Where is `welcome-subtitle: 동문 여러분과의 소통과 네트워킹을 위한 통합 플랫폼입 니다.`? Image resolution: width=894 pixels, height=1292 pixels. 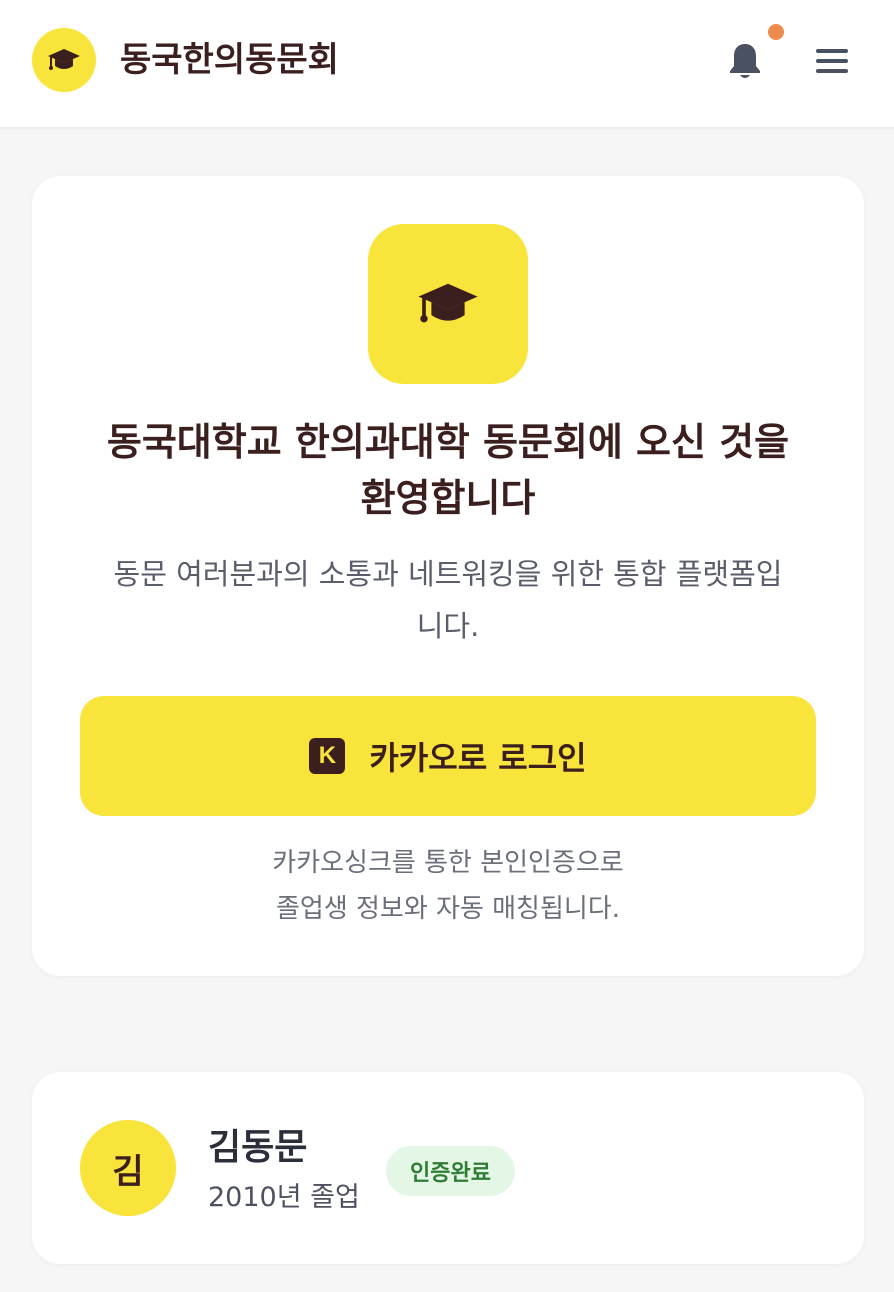 welcome-subtitle: 동문 여러분과의 소통과 네트워킹을 위한 통합 플랫폼입 니다. is located at coordinates (448, 600).